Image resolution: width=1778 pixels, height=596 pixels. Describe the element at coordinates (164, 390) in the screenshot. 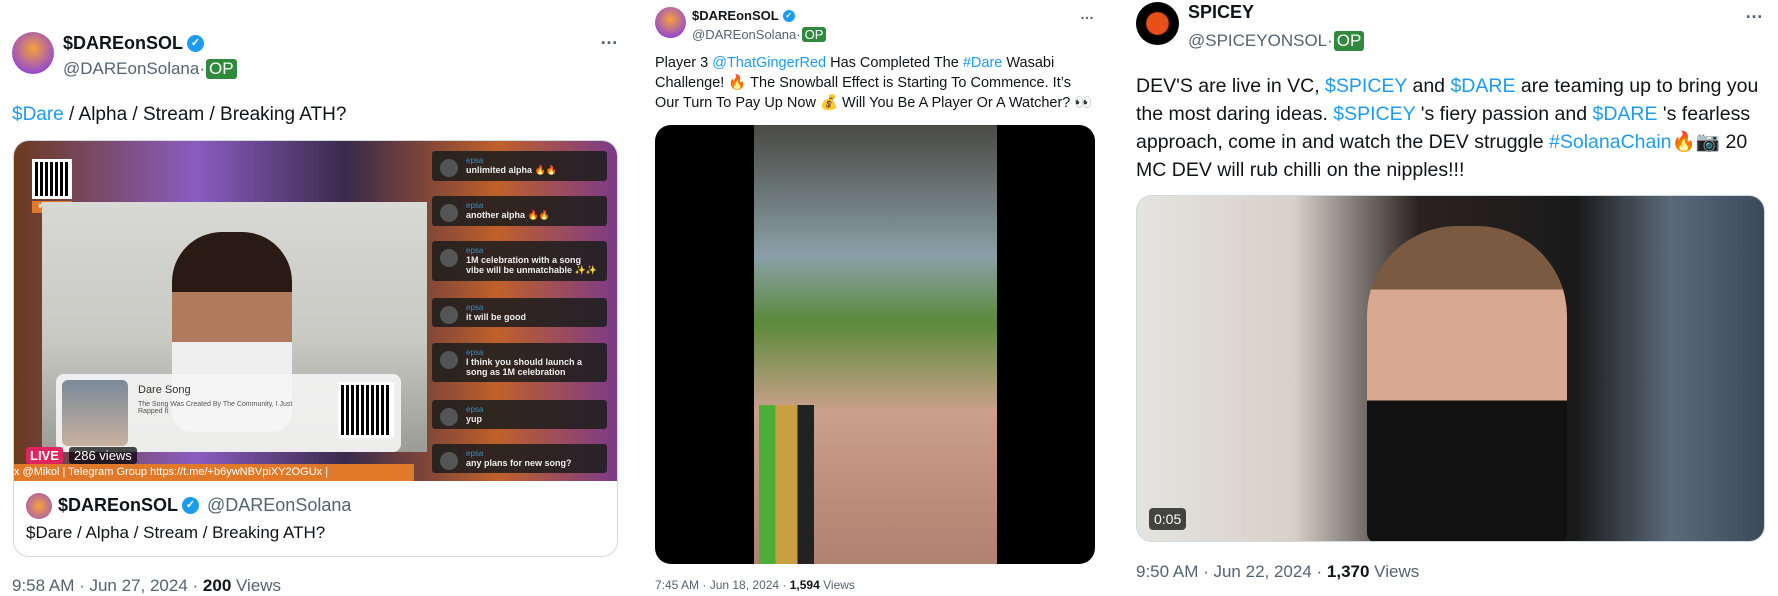

I see `song-title: Dare Song` at that location.